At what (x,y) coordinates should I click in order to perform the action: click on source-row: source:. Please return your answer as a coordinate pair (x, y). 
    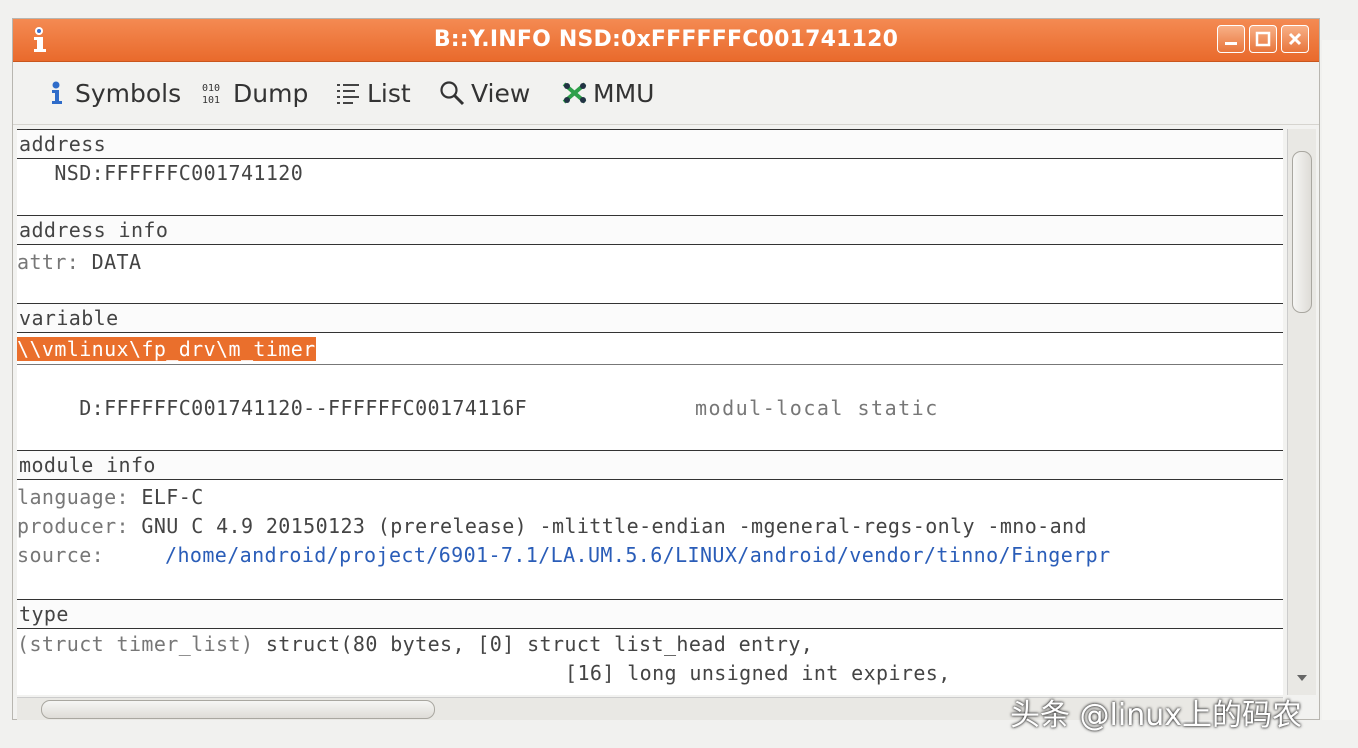
    Looking at the image, I should click on (60, 555).